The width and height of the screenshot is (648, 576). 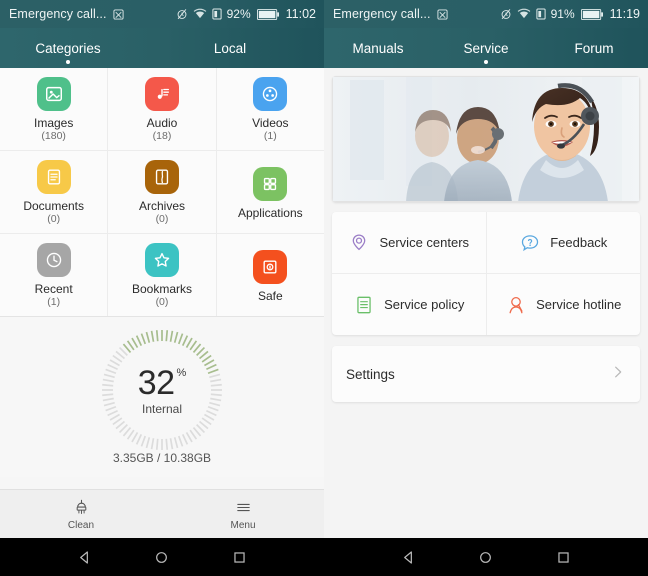 I want to click on map-pin-icon, so click(x=359, y=243).